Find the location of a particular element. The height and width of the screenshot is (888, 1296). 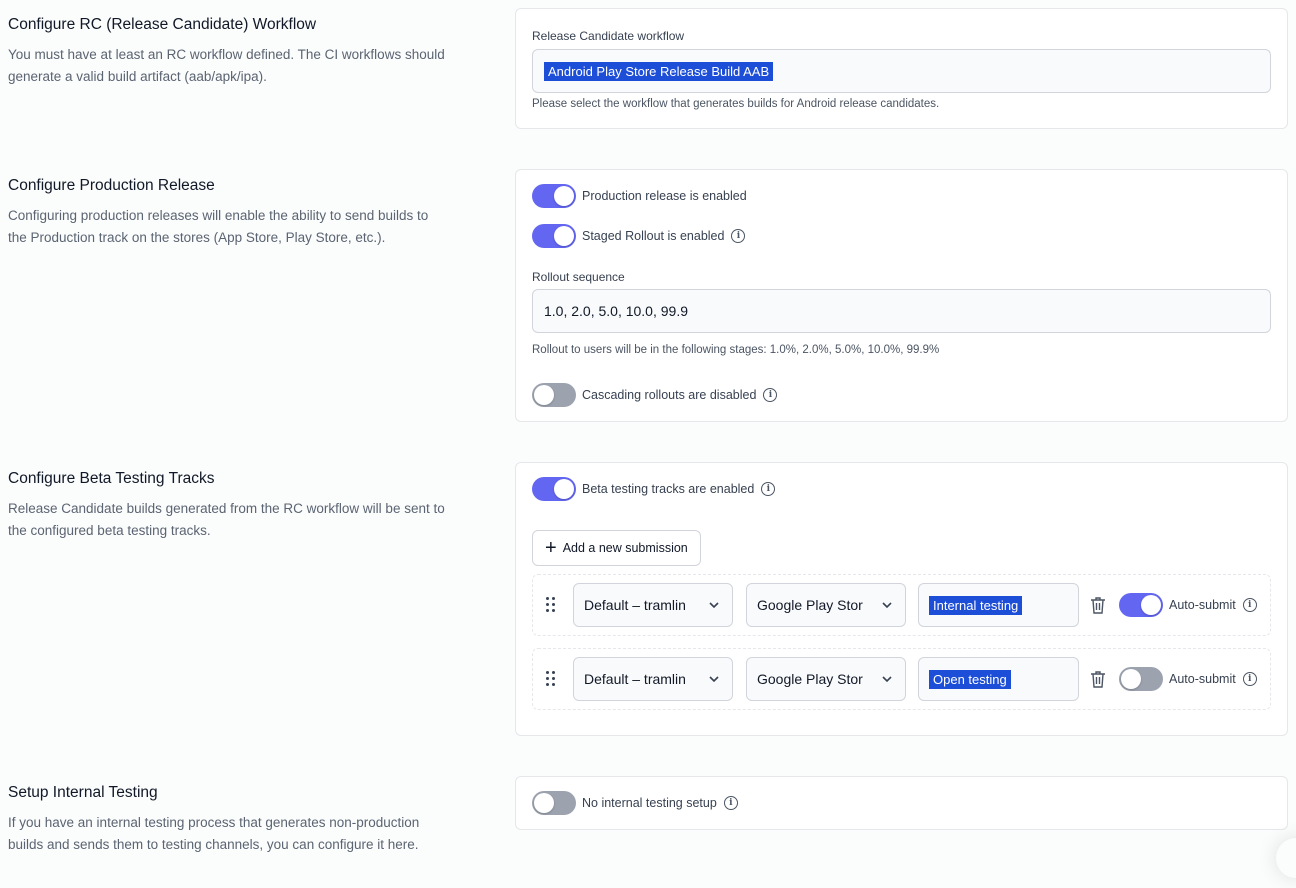

staged-rollout-row: Staged Rollout is enabled i is located at coordinates (639, 236).